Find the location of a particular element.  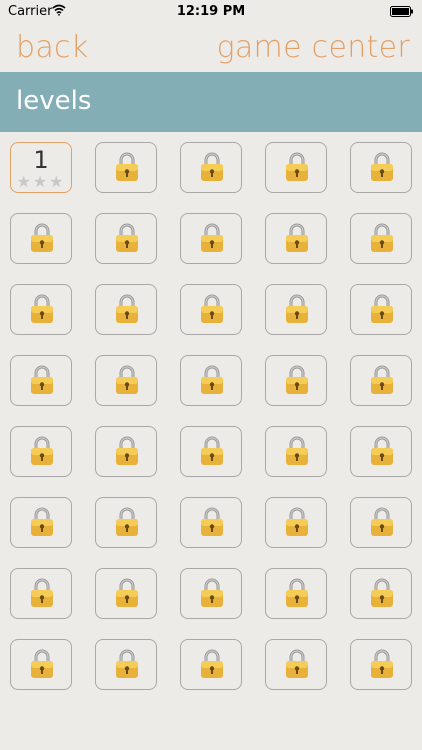

status-bar: Carrier 12:19 PM is located at coordinates (211, 12).